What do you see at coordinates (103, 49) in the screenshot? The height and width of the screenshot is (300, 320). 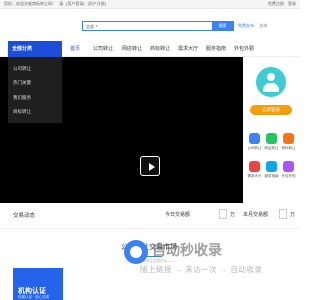 I see `nav-item-company: 公司转让` at bounding box center [103, 49].